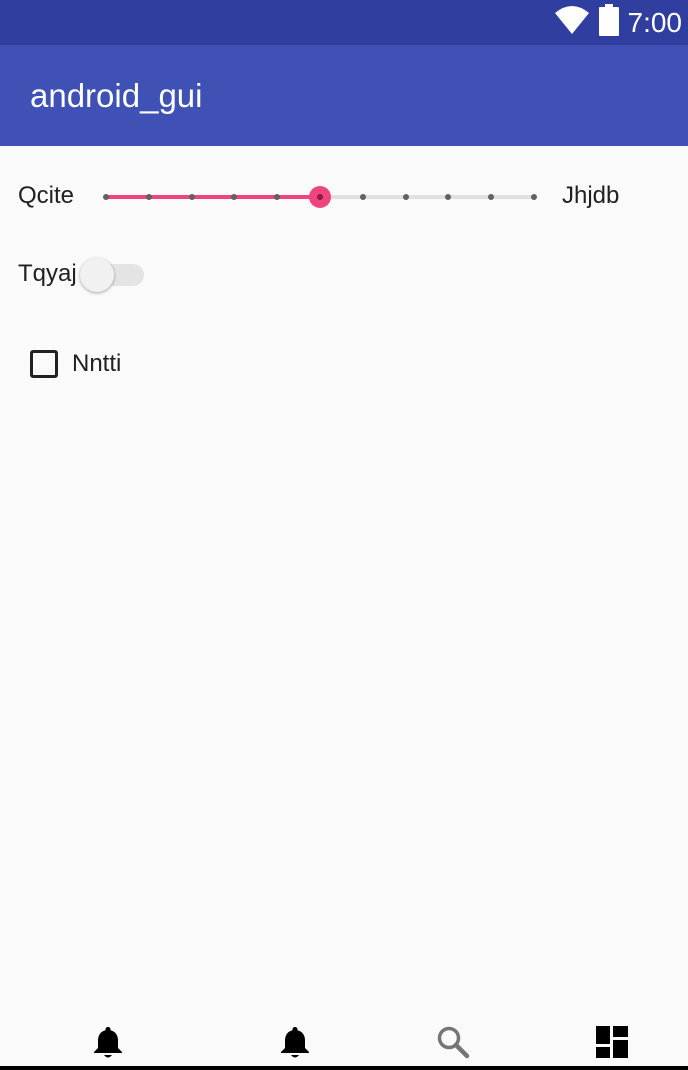  I want to click on search-icon, so click(453, 1044).